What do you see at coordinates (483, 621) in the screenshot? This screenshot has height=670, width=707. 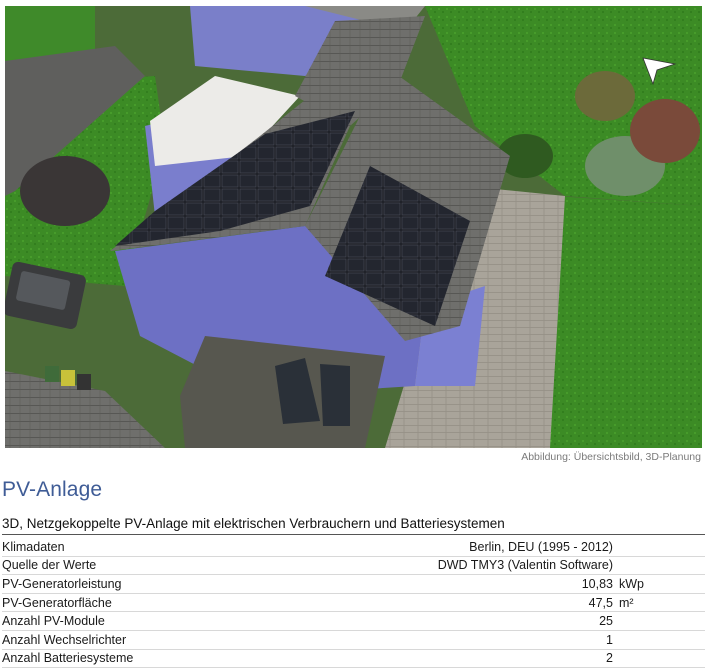 I see `row-value: 25` at bounding box center [483, 621].